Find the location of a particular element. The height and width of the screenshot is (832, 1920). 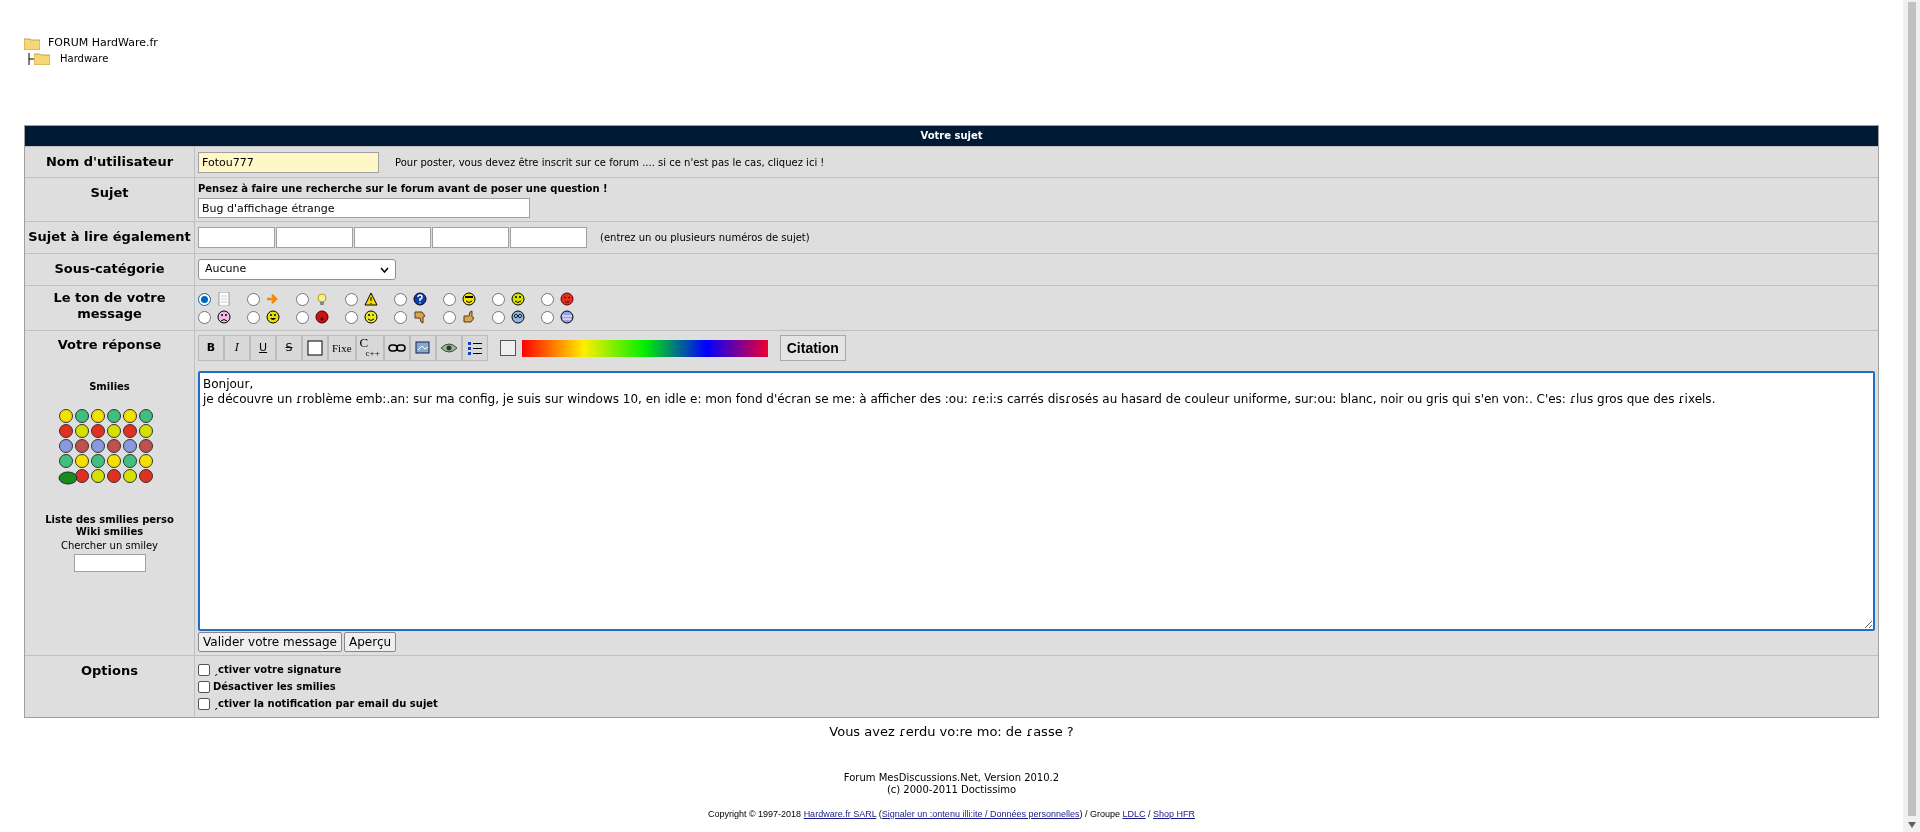

warning-icon is located at coordinates (371, 299).